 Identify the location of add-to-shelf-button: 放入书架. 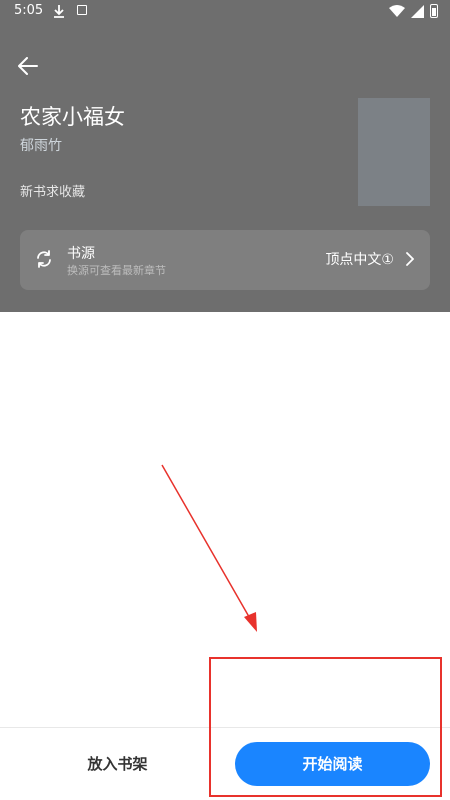
(117, 764).